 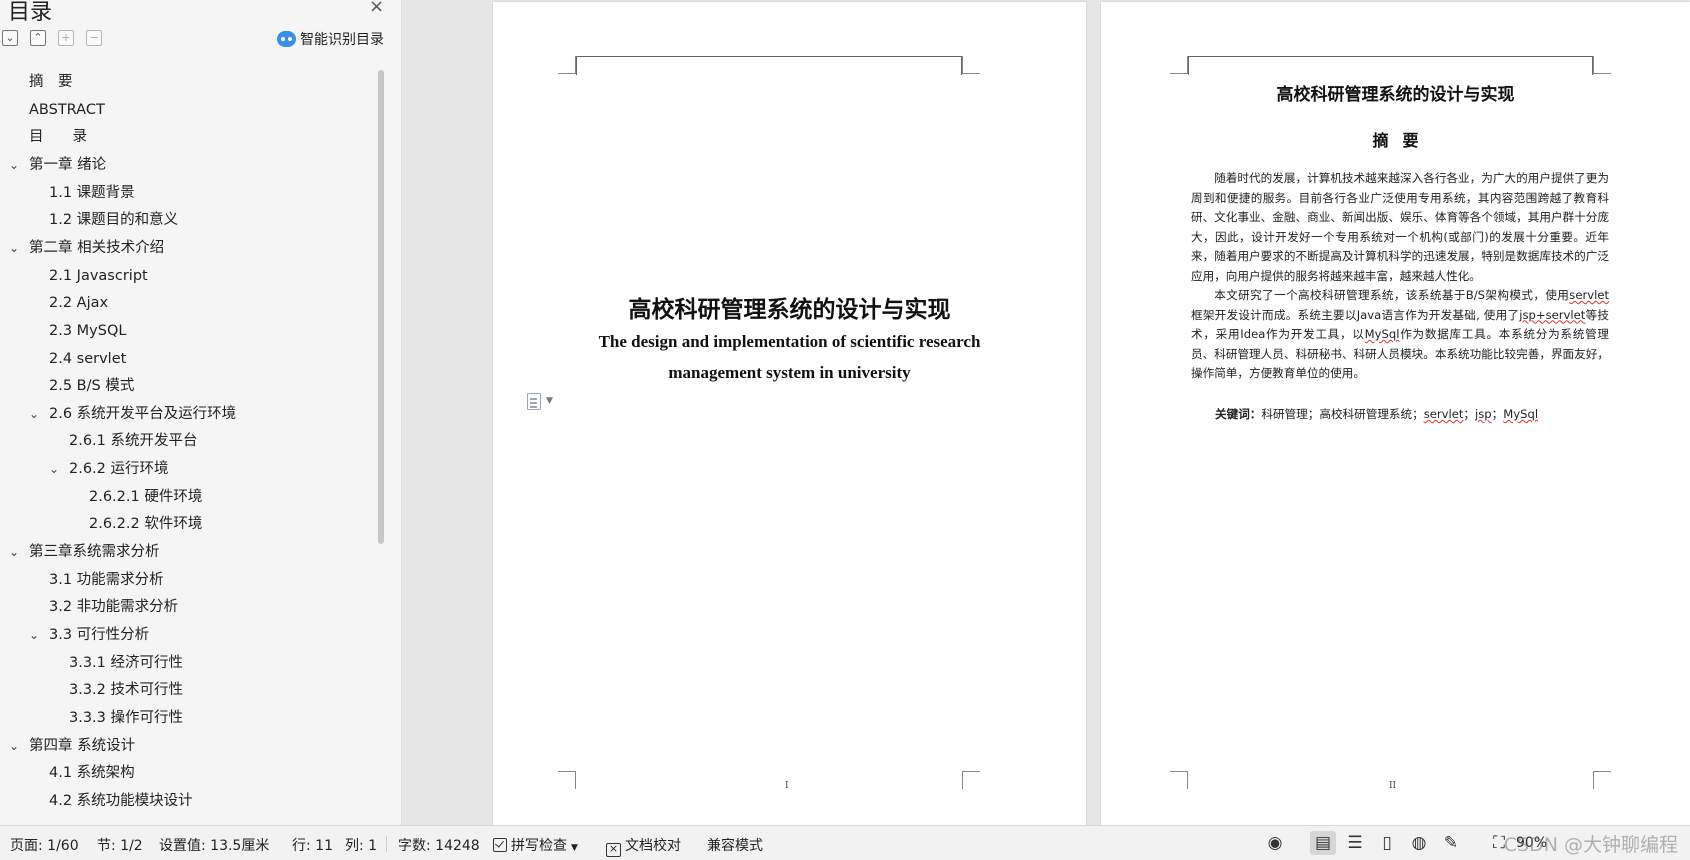 I want to click on toc-item: 1.1 课题背景, so click(x=186, y=193).